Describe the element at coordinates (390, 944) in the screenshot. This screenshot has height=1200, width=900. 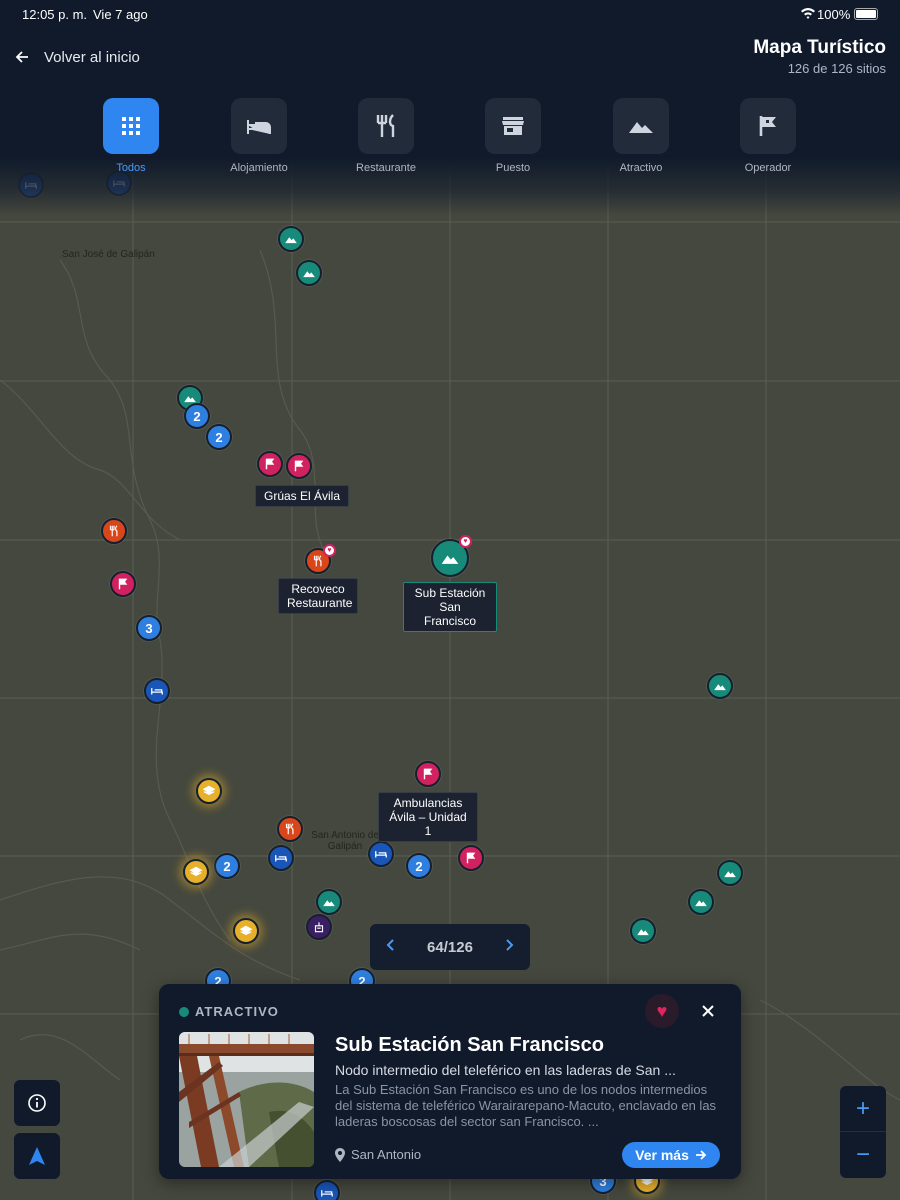
I see `chevron-left-icon` at that location.